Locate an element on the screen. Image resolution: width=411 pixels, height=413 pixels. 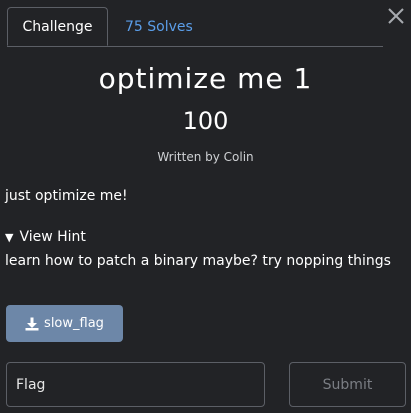
challenge-points: 100 is located at coordinates (205, 121).